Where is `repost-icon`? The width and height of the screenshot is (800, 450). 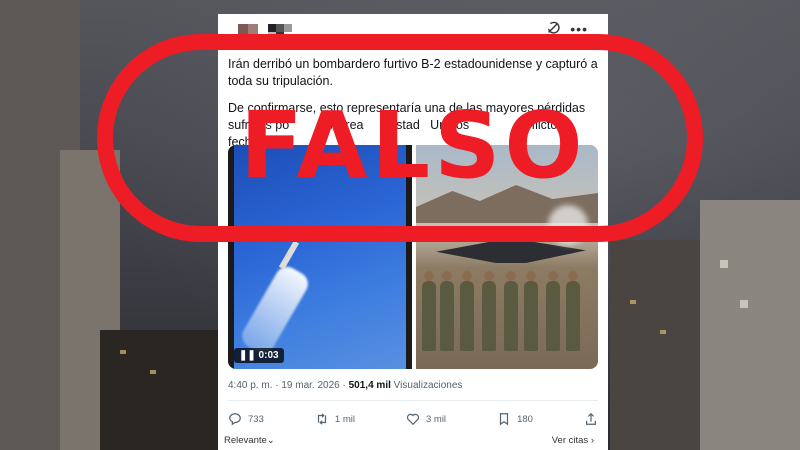 repost-icon is located at coordinates (322, 419).